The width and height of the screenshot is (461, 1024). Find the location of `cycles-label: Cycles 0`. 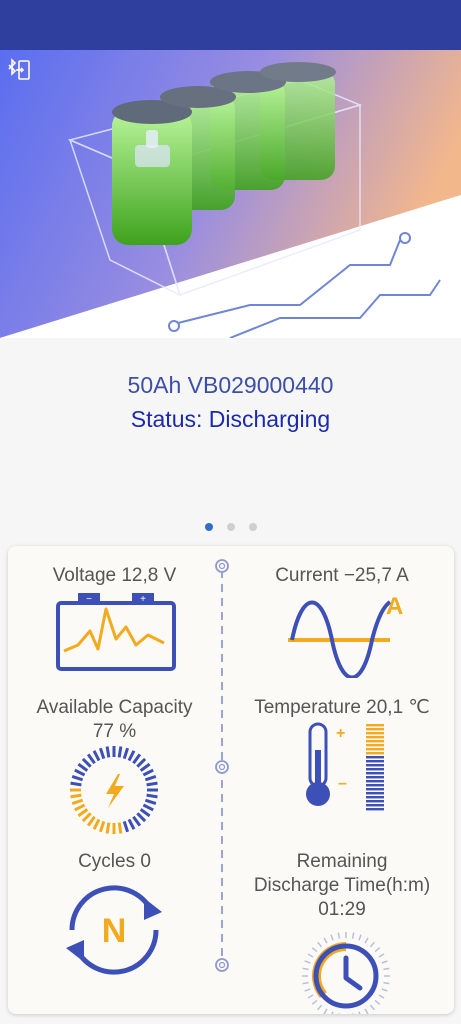

cycles-label: Cycles 0 is located at coordinates (114, 861).